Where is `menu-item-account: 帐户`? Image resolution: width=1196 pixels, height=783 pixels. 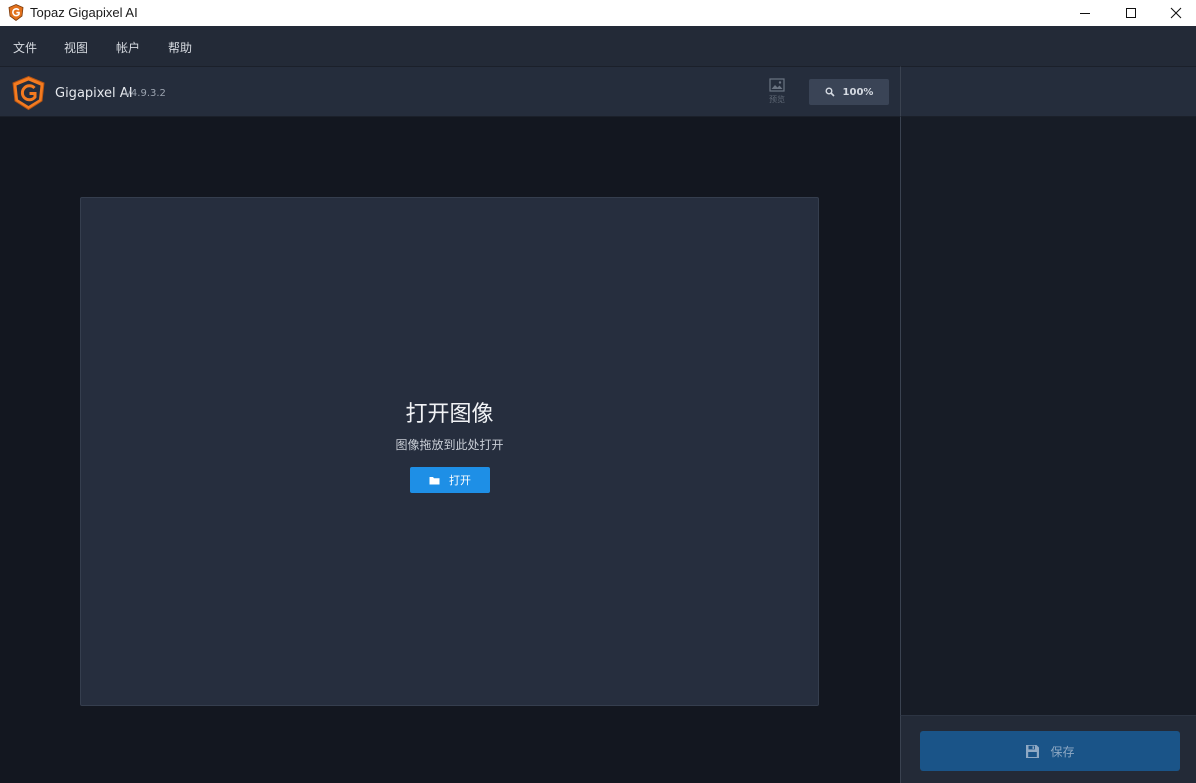
menu-item-account: 帐户 is located at coordinates (128, 47).